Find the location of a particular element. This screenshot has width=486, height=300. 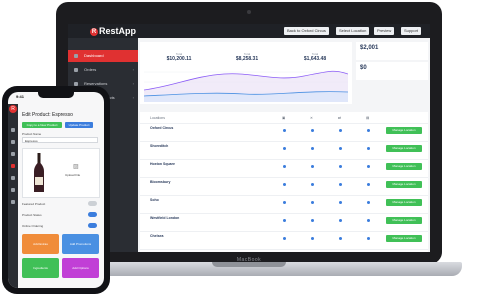

product-status-toggle is located at coordinates (92, 214).